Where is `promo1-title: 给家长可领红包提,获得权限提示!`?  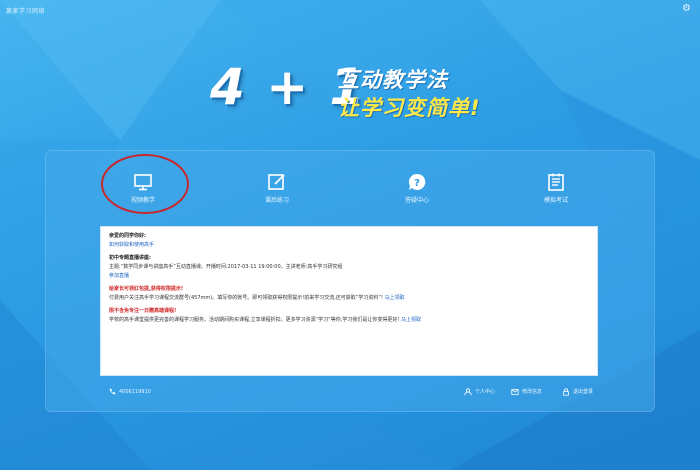
promo1-title: 给家长可领红包提,获得权限提示! is located at coordinates (146, 289).